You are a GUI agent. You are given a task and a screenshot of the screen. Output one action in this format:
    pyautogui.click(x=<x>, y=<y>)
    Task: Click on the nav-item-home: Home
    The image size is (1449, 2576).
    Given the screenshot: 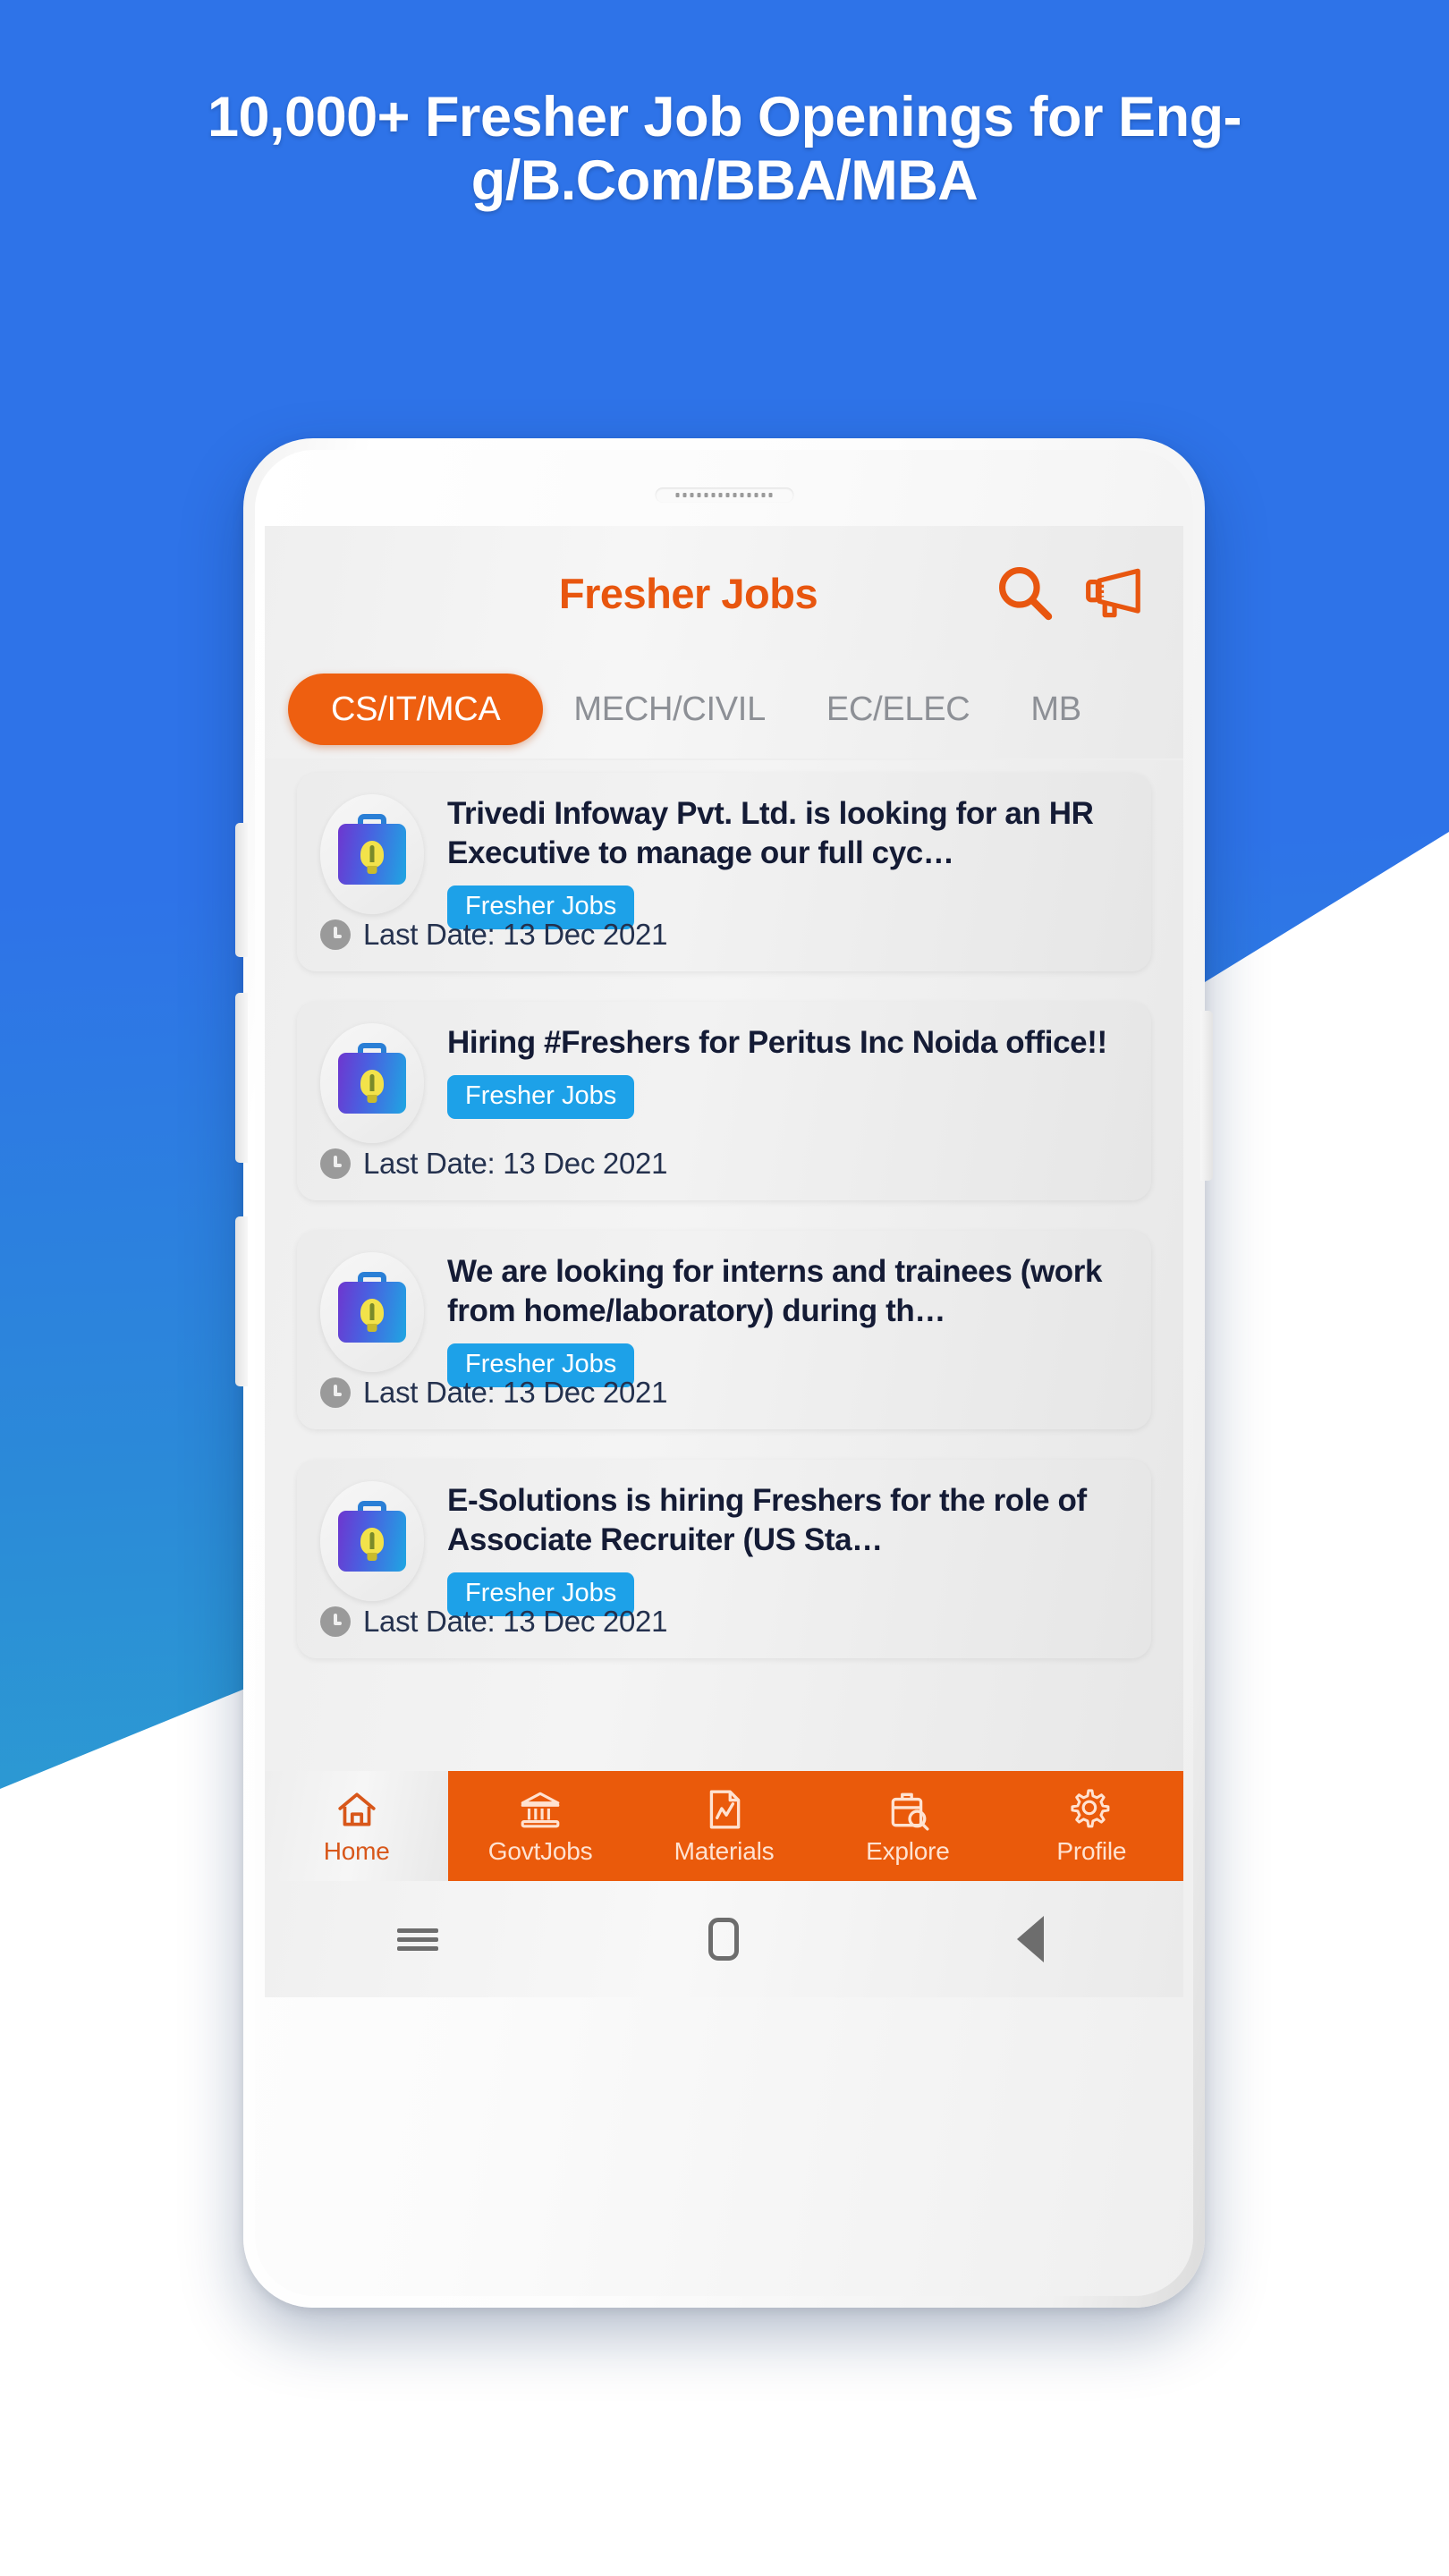 What is the action you would take?
    pyautogui.click(x=357, y=1826)
    